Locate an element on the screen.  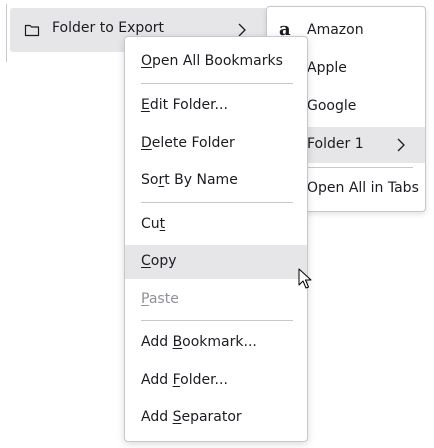
cut-item: Cut is located at coordinates (216, 225).